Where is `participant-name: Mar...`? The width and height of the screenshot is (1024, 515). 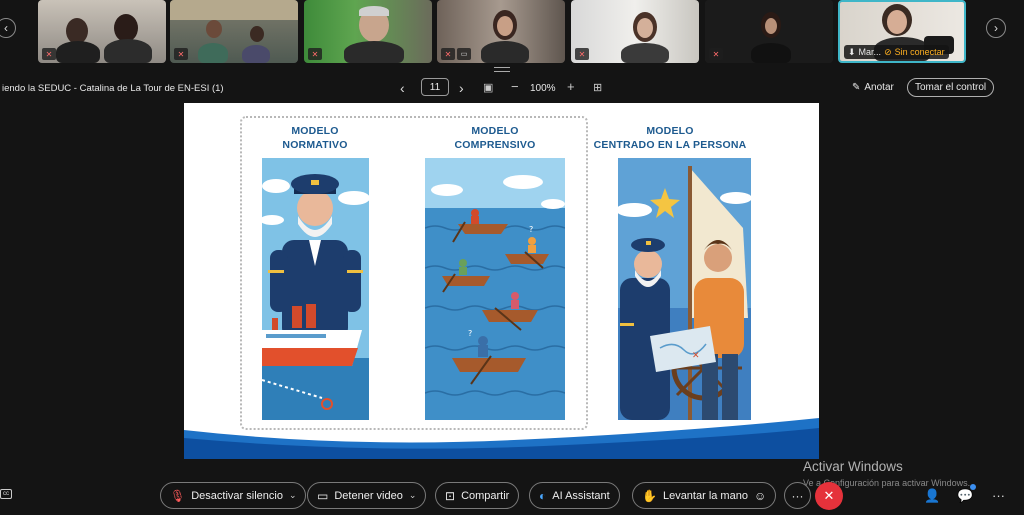
participant-name: Mar... is located at coordinates (870, 52).